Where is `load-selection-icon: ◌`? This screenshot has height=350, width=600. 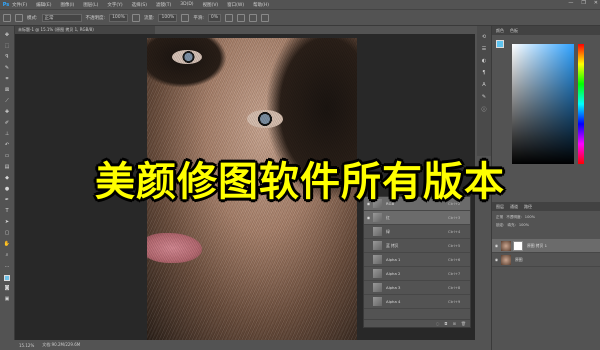 load-selection-icon: ◌ is located at coordinates (438, 323).